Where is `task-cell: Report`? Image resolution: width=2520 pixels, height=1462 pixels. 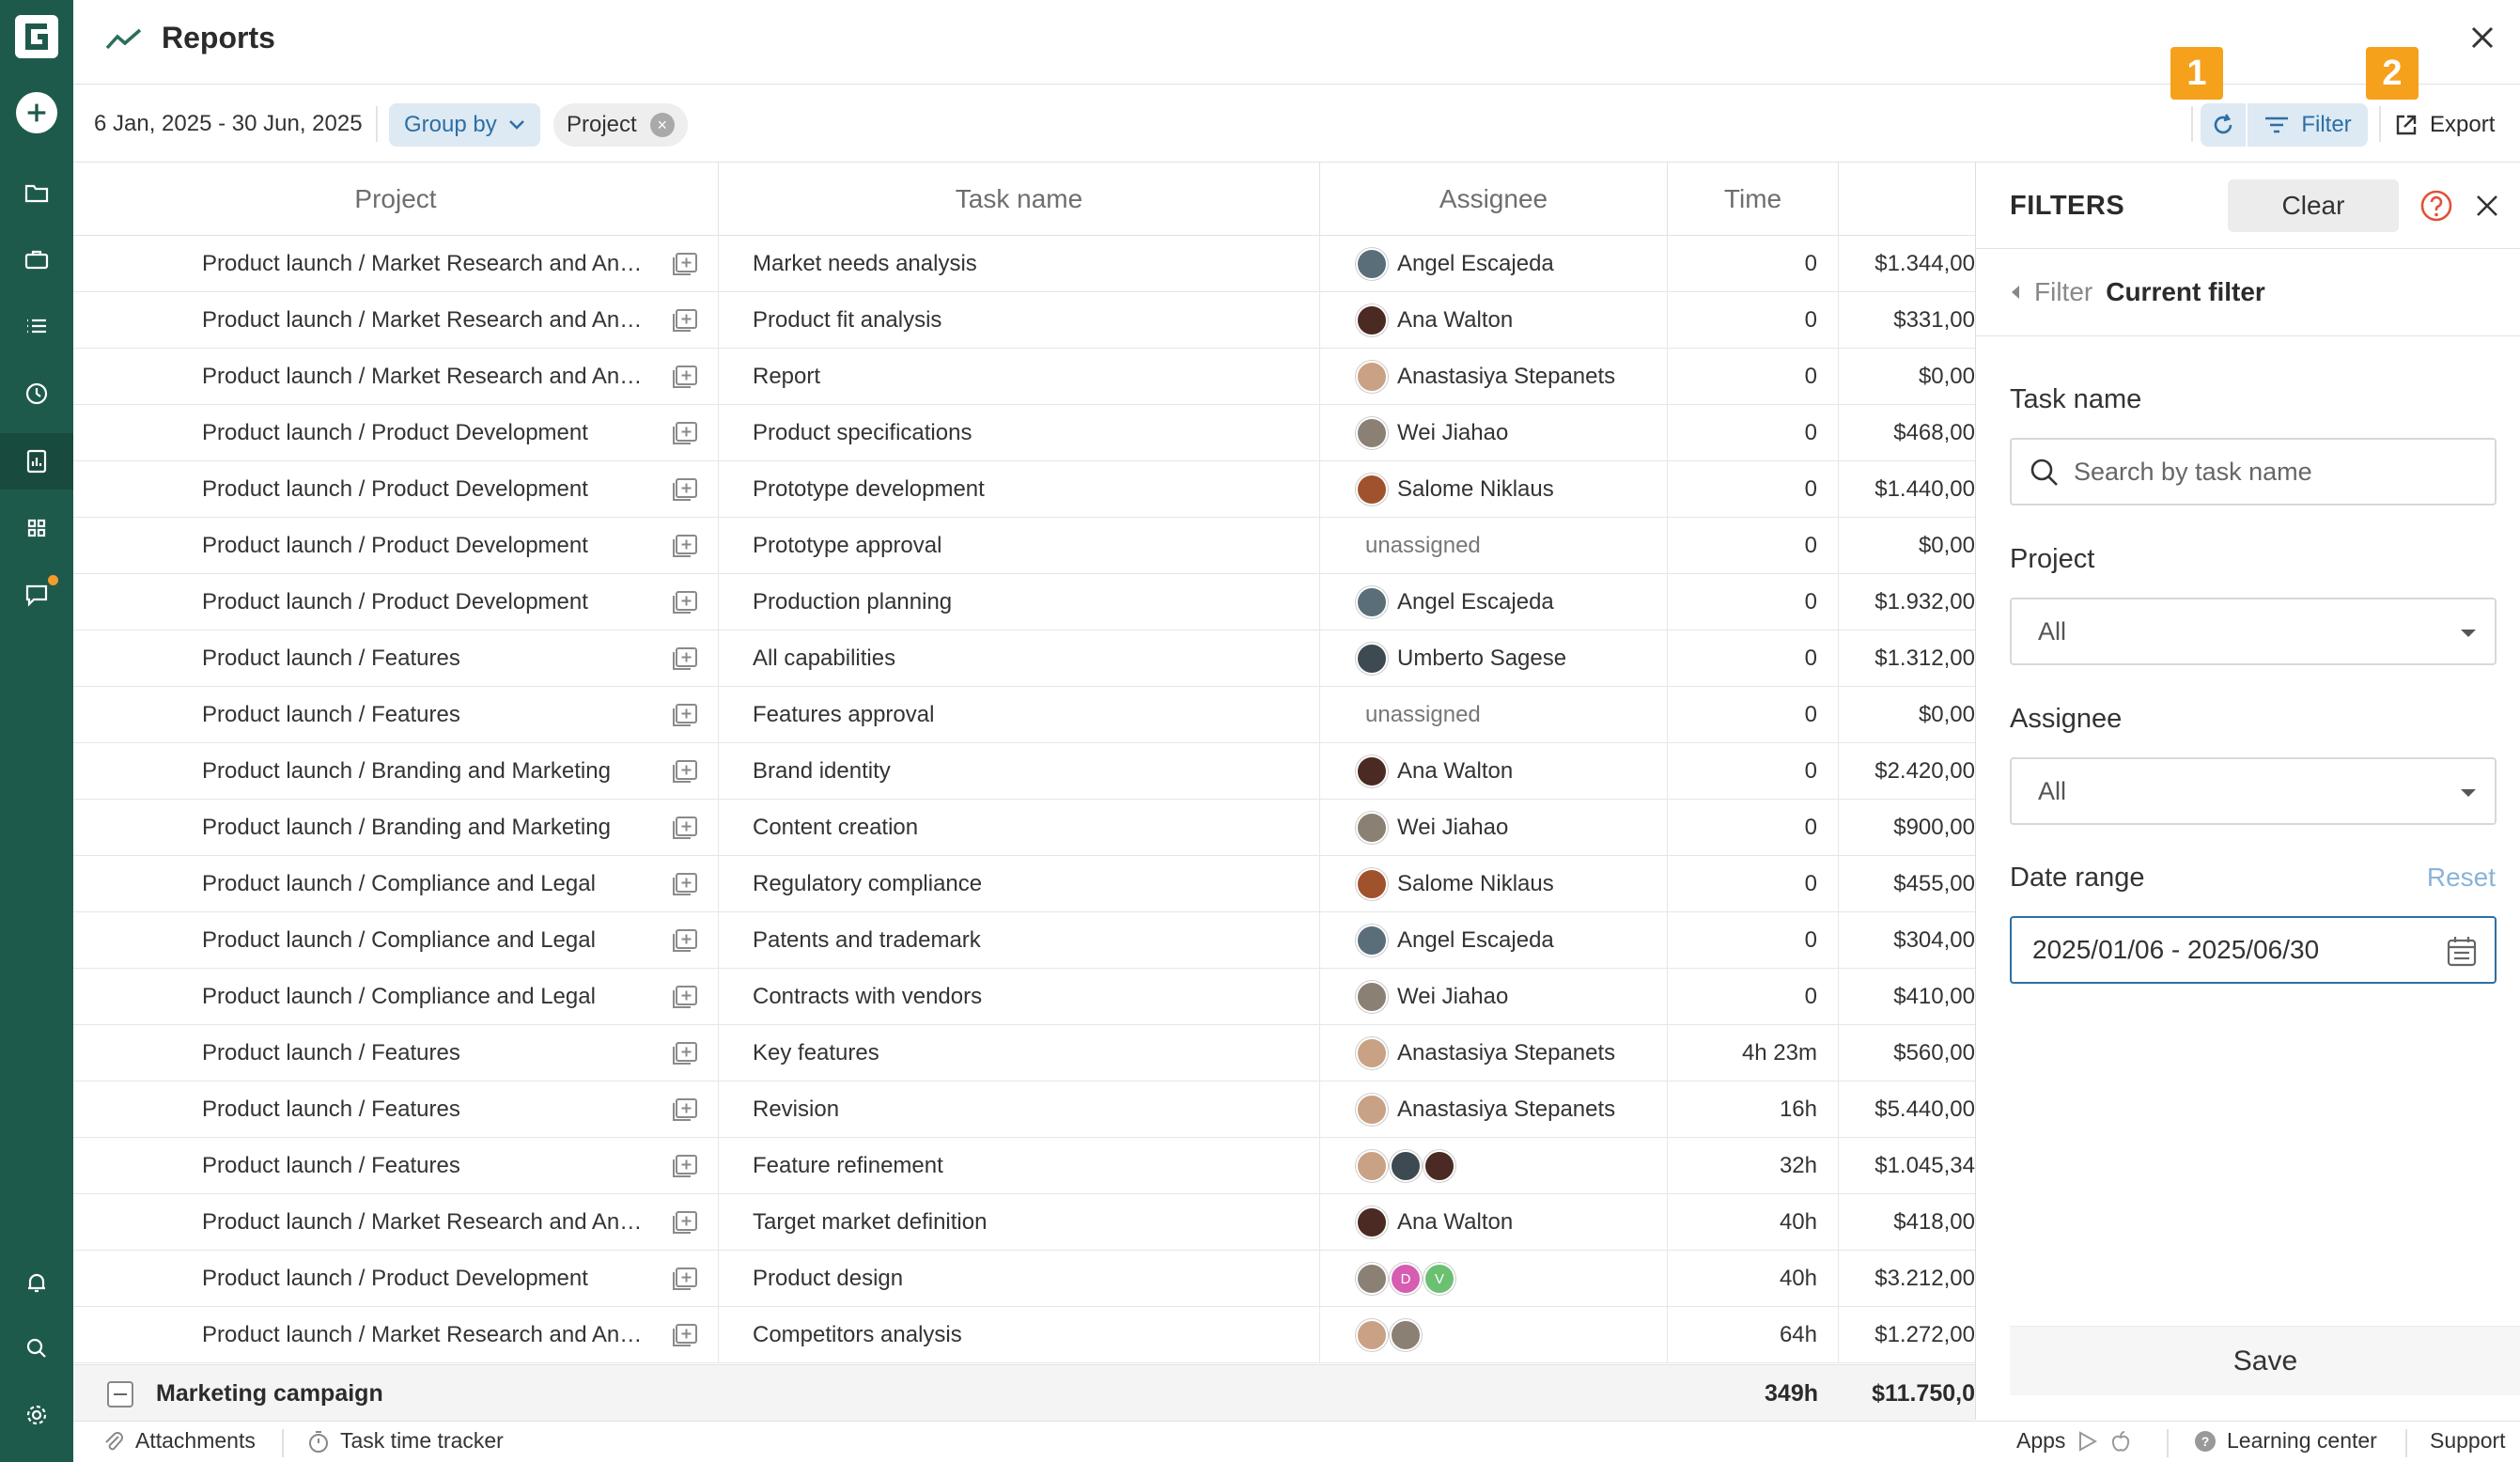 task-cell: Report is located at coordinates (1019, 377).